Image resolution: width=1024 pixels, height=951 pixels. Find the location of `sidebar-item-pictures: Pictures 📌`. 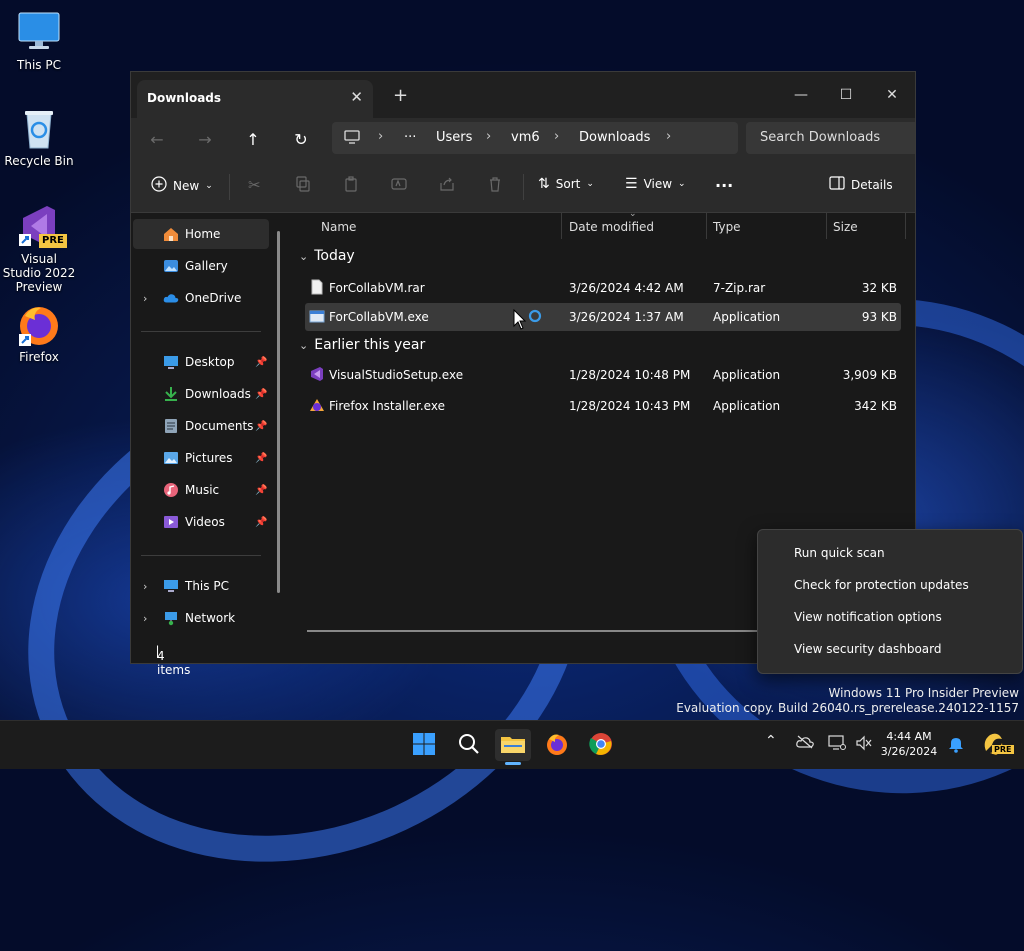

sidebar-item-pictures: Pictures 📌 is located at coordinates (201, 458).